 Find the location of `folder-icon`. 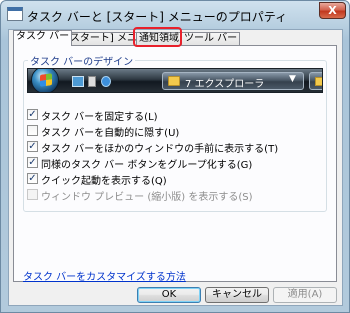

folder-icon is located at coordinates (174, 81).